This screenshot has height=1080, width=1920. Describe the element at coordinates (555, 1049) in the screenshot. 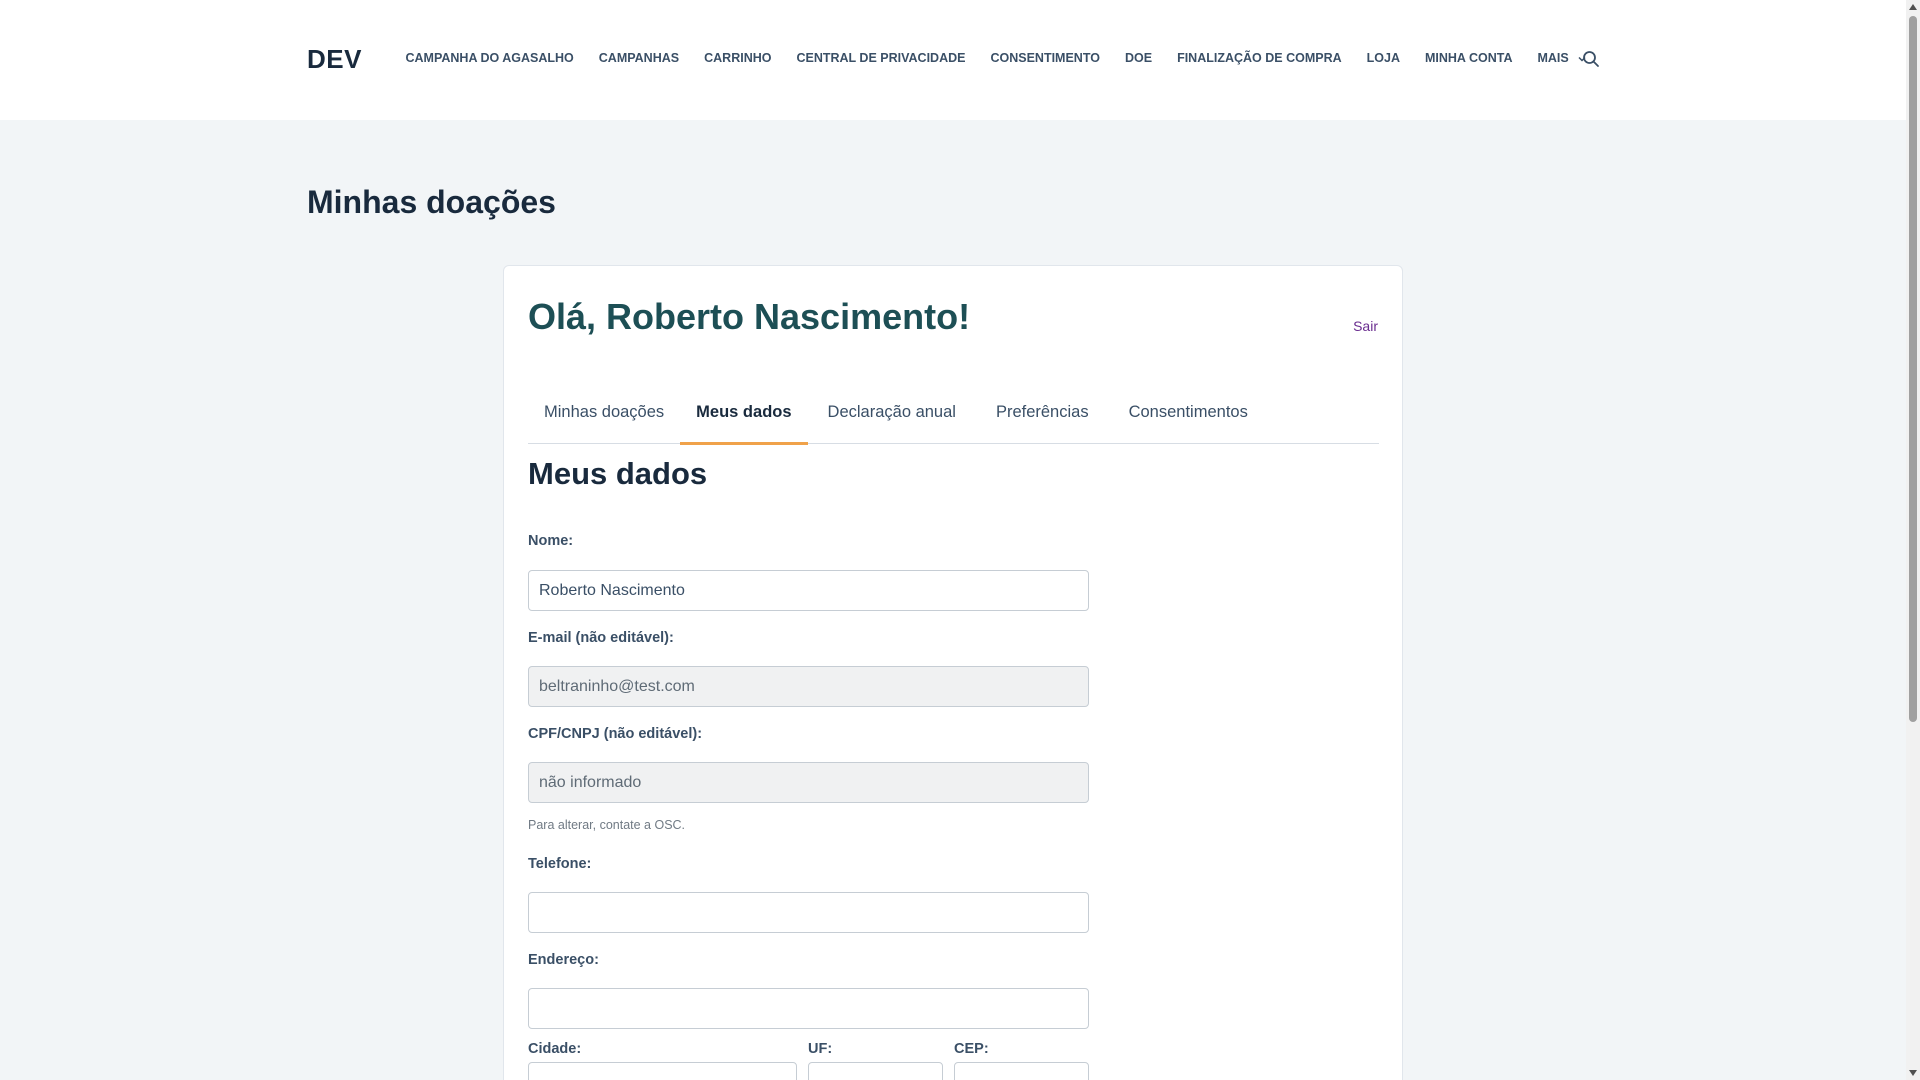

I see `city-label: Cidade:` at that location.